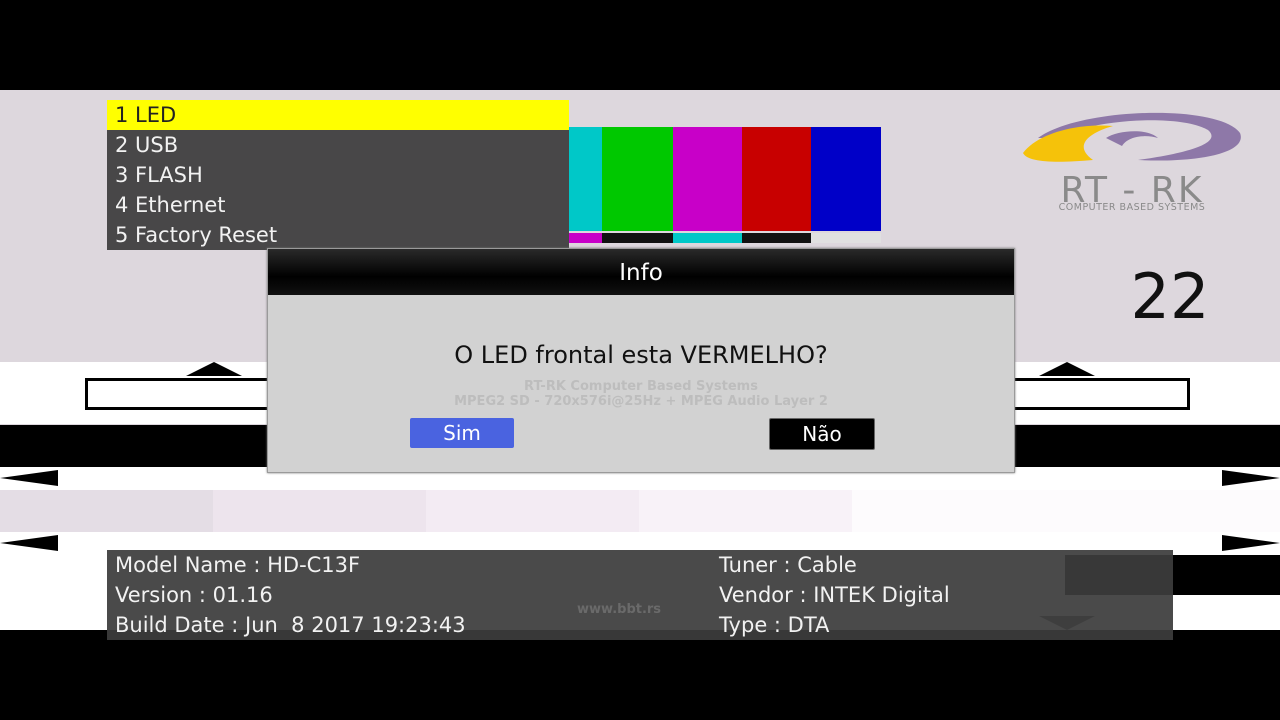 This screenshot has width=1280, height=720. Describe the element at coordinates (214, 369) in the screenshot. I see `triangle-up-left` at that location.